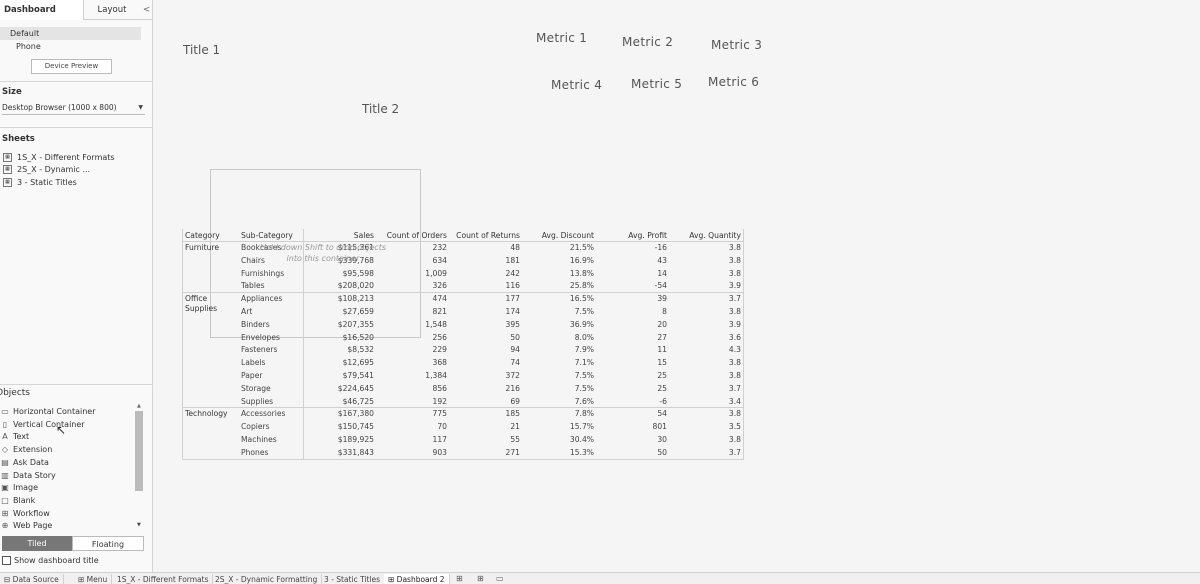 This screenshot has width=1200, height=584. What do you see at coordinates (34, 475) in the screenshot?
I see `object-item-label: Data Story` at bounding box center [34, 475].